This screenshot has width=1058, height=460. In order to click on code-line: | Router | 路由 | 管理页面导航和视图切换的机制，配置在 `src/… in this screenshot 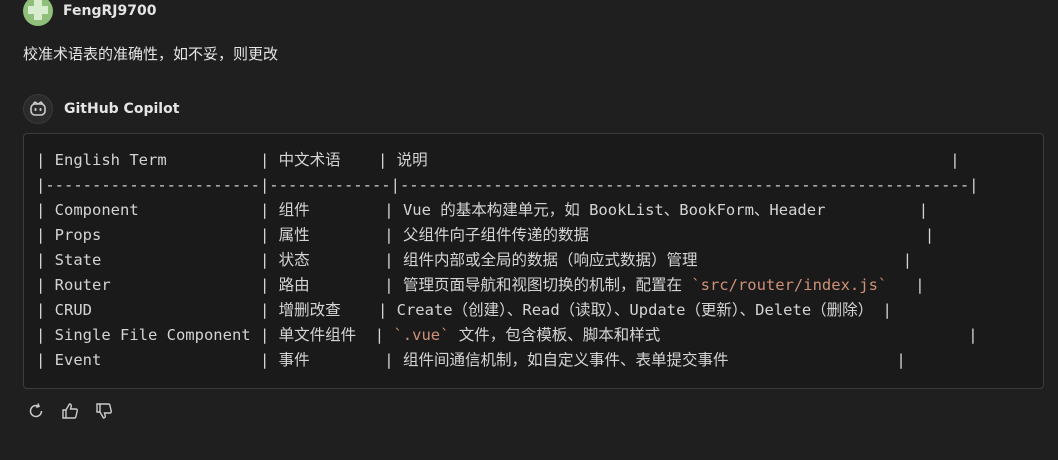, I will do `click(480, 285)`.